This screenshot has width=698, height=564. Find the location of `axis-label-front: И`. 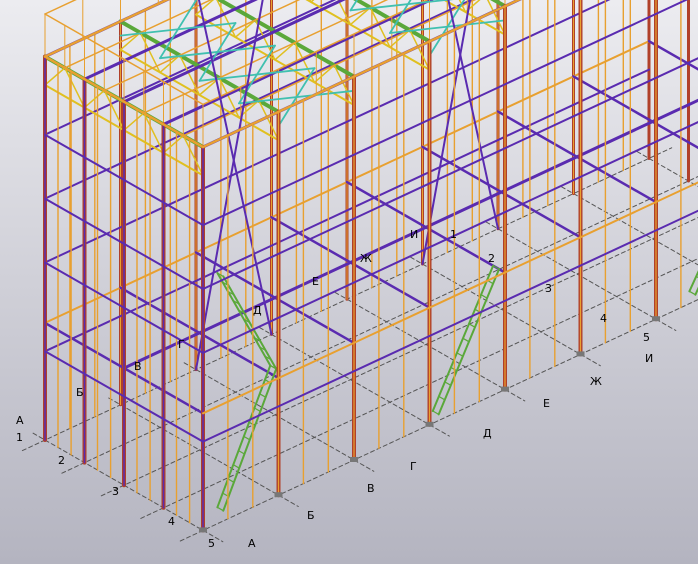

axis-label-front: И is located at coordinates (649, 358).